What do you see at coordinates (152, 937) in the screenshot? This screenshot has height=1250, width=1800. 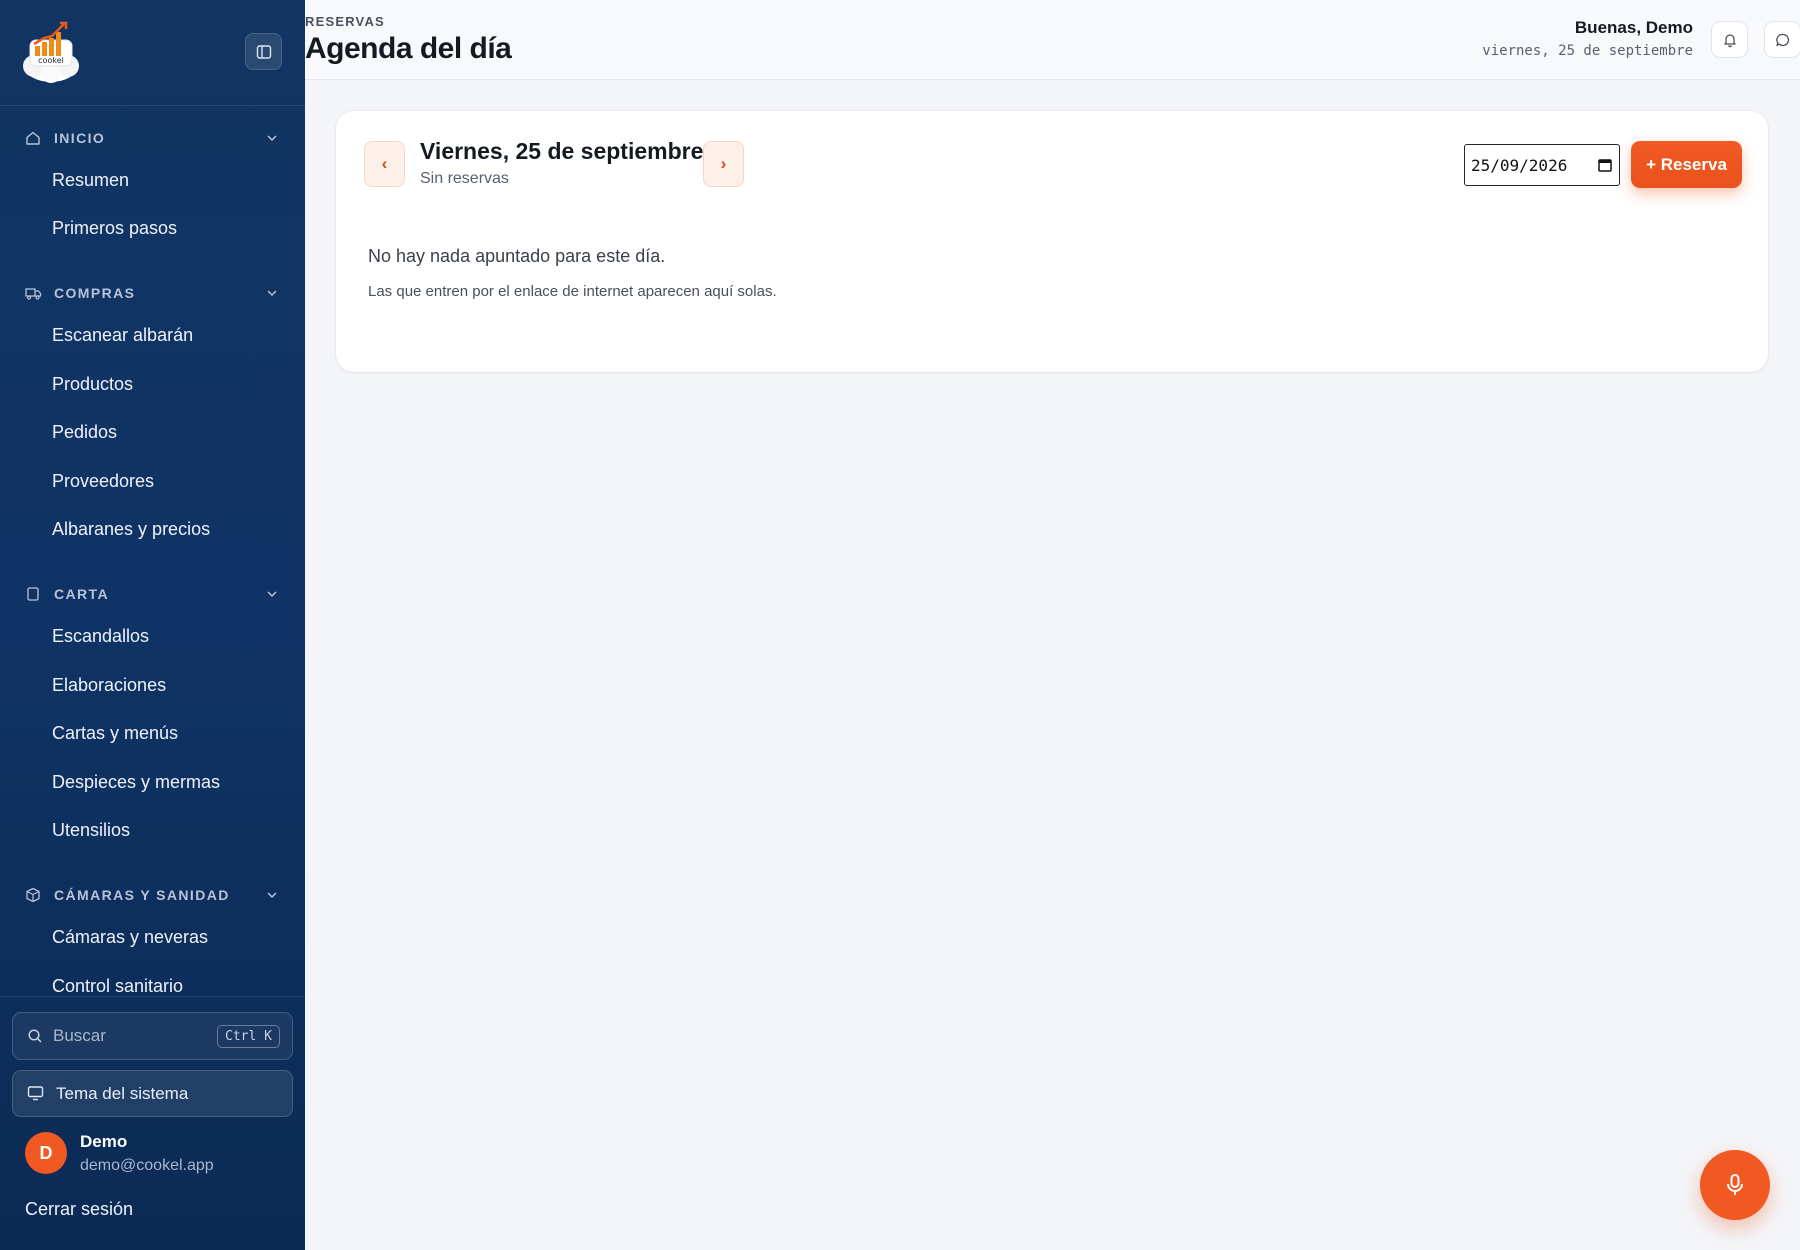 I see `sidebar-item-camaras-y-neveras: Cámaras y neveras` at bounding box center [152, 937].